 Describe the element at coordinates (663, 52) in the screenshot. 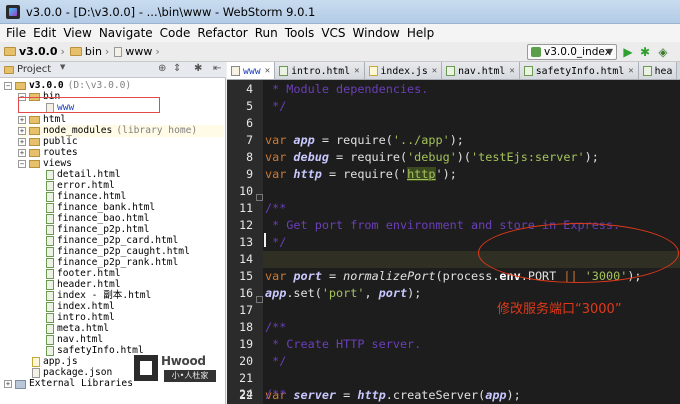

I see `coverage-icon: ◈` at that location.